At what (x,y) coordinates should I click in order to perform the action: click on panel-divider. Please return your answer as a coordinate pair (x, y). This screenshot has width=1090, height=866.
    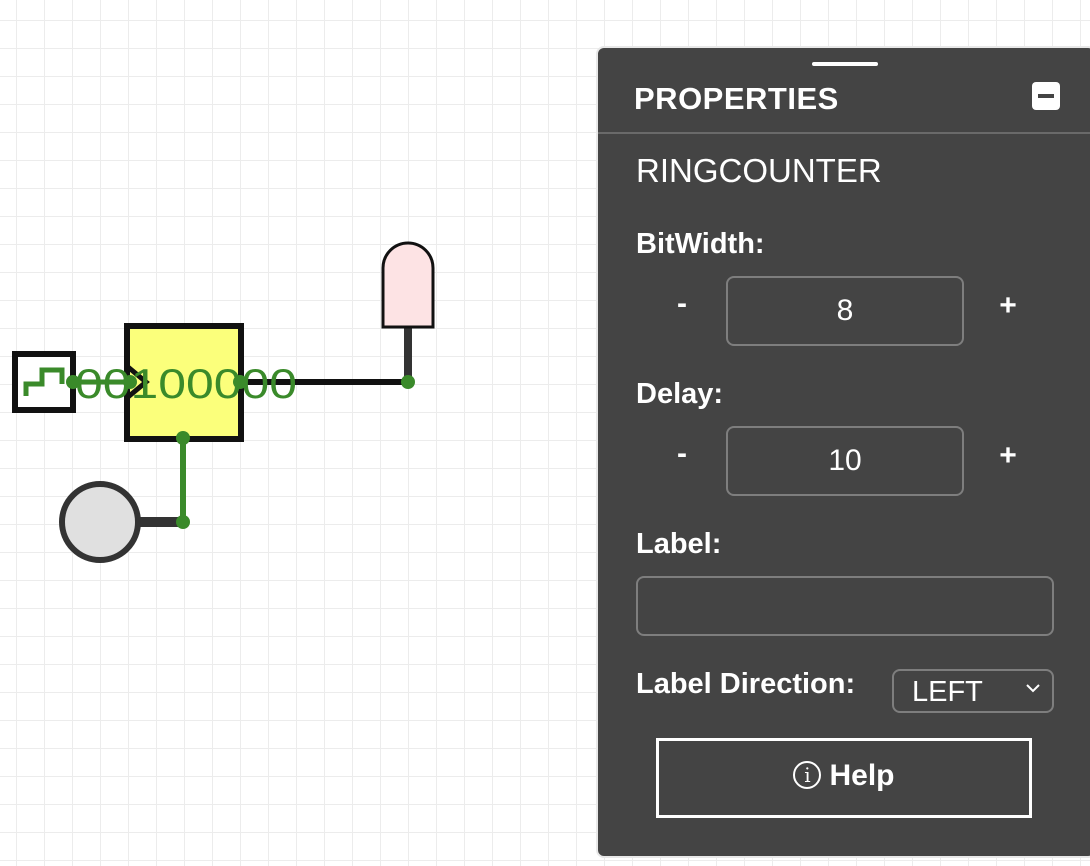
    Looking at the image, I should click on (844, 133).